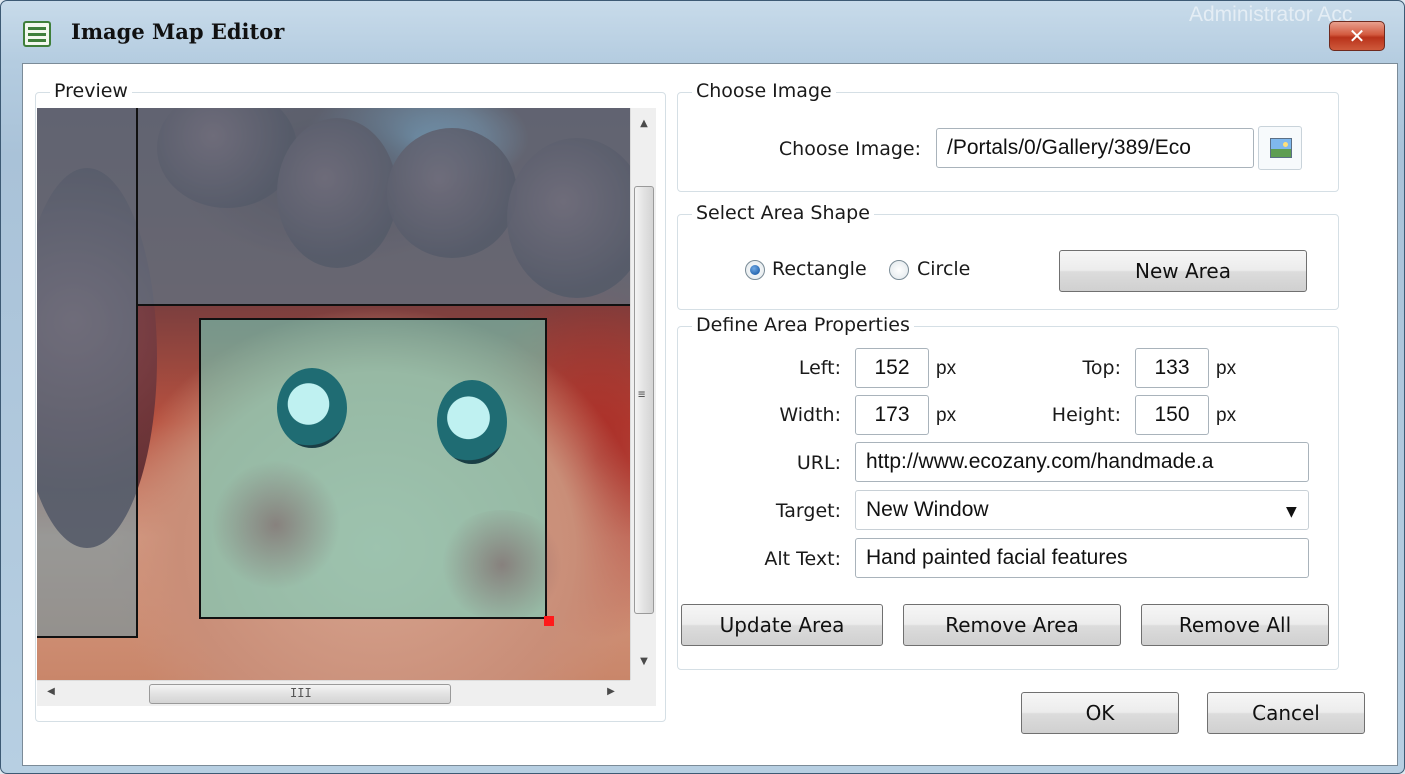 Image resolution: width=1405 pixels, height=774 pixels. Describe the element at coordinates (1235, 625) in the screenshot. I see `remove-all-button: Remove All` at that location.